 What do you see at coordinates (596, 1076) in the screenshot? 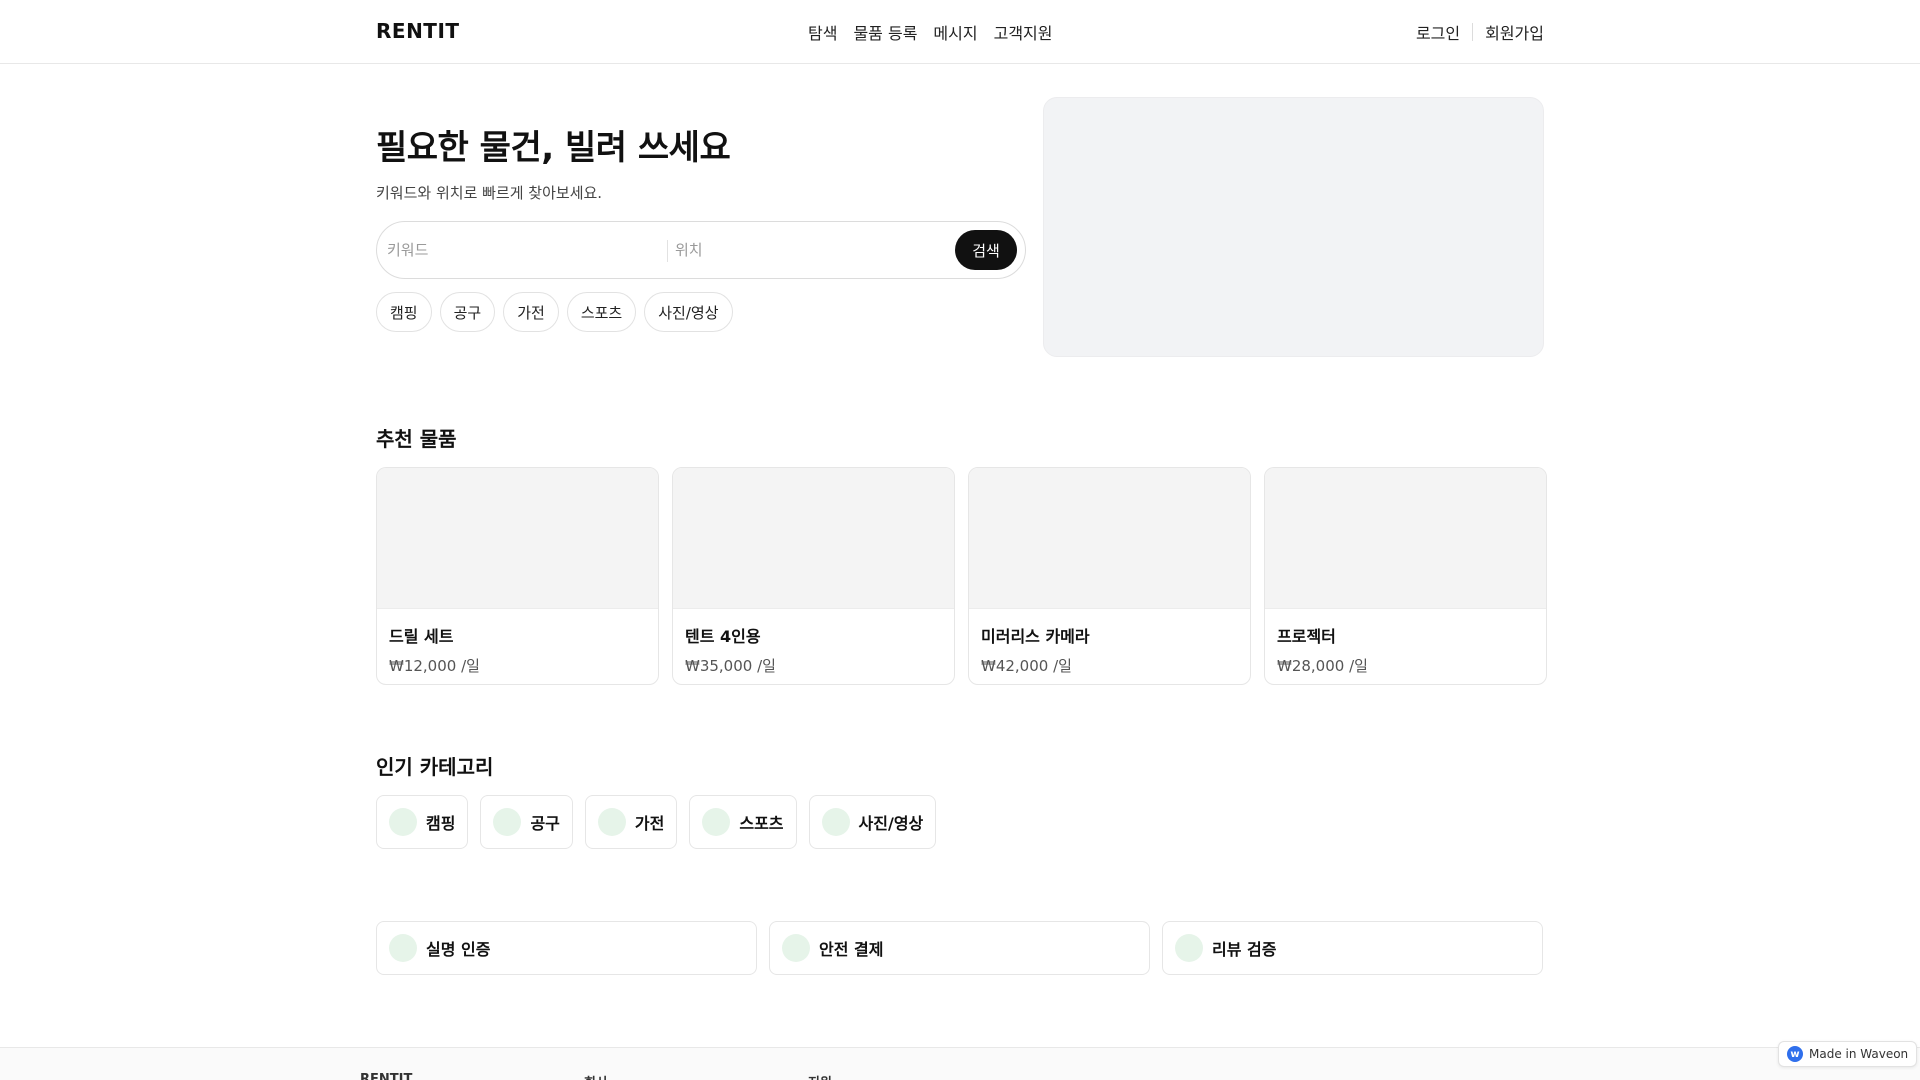
I see `footer-company-heading: 회사` at bounding box center [596, 1076].